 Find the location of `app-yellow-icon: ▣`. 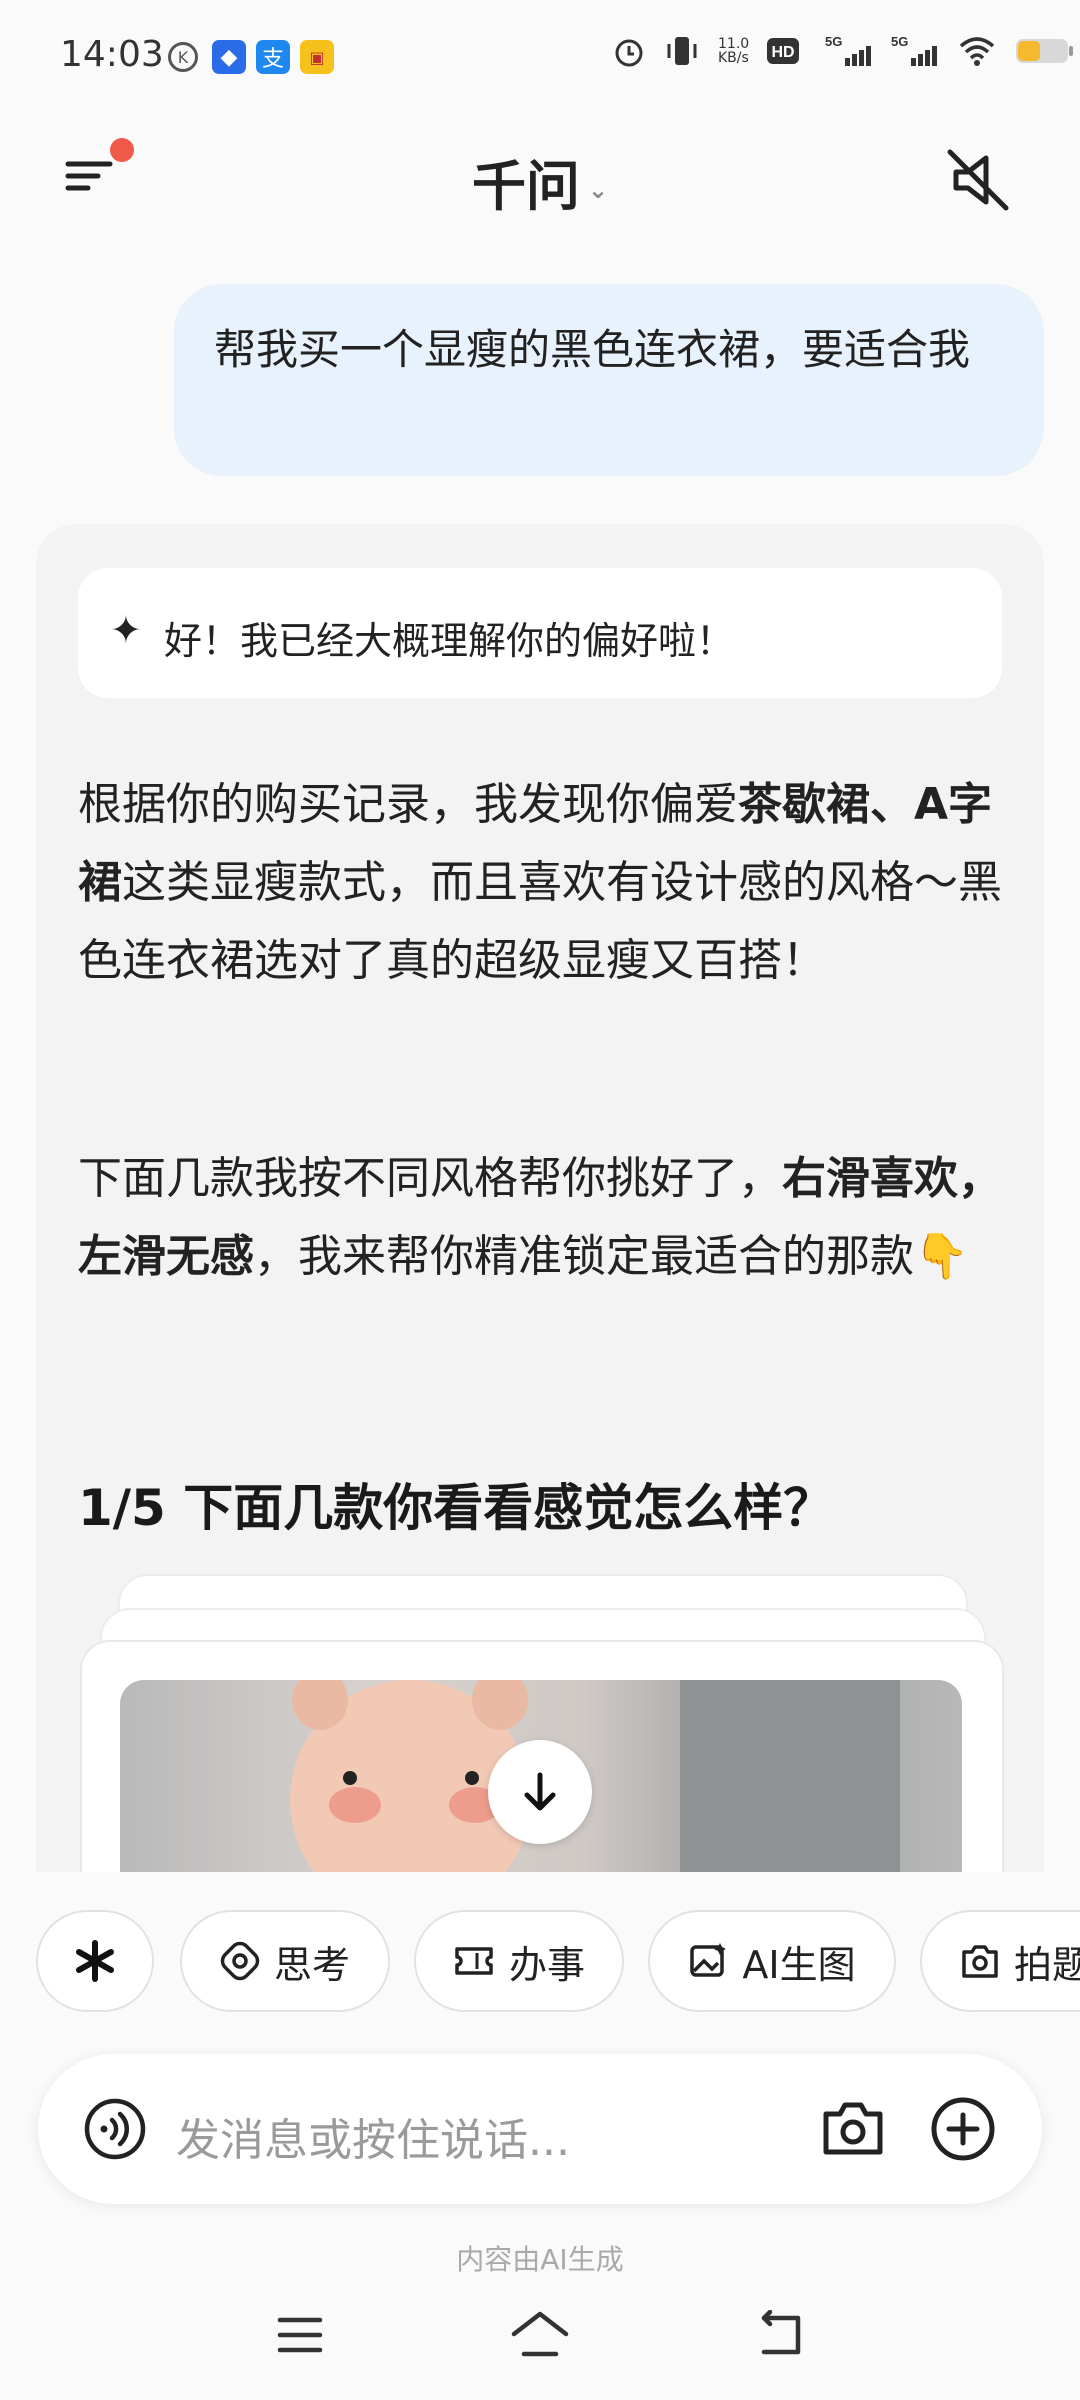

app-yellow-icon: ▣ is located at coordinates (317, 57).